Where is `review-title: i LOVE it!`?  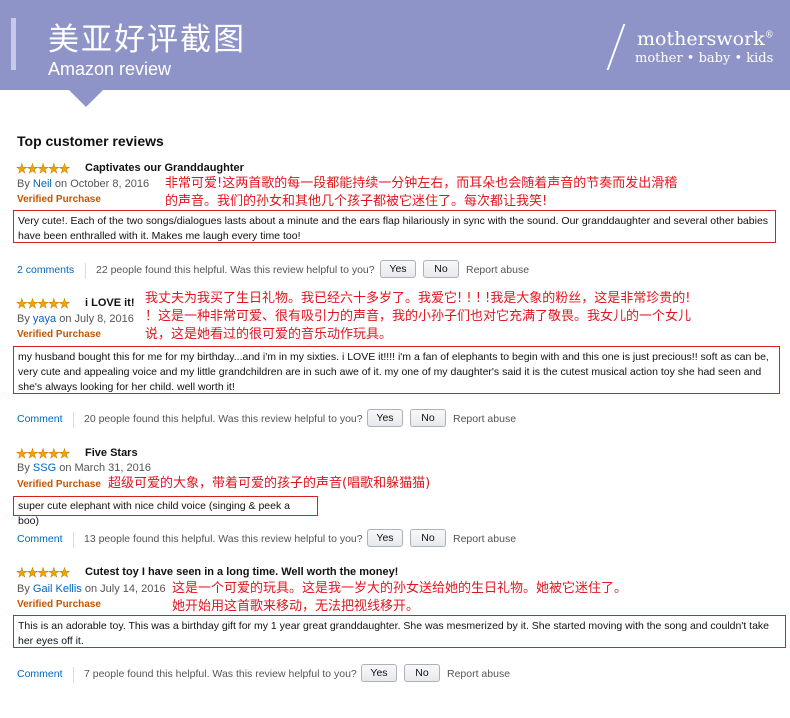
review-title: i LOVE it! is located at coordinates (110, 303).